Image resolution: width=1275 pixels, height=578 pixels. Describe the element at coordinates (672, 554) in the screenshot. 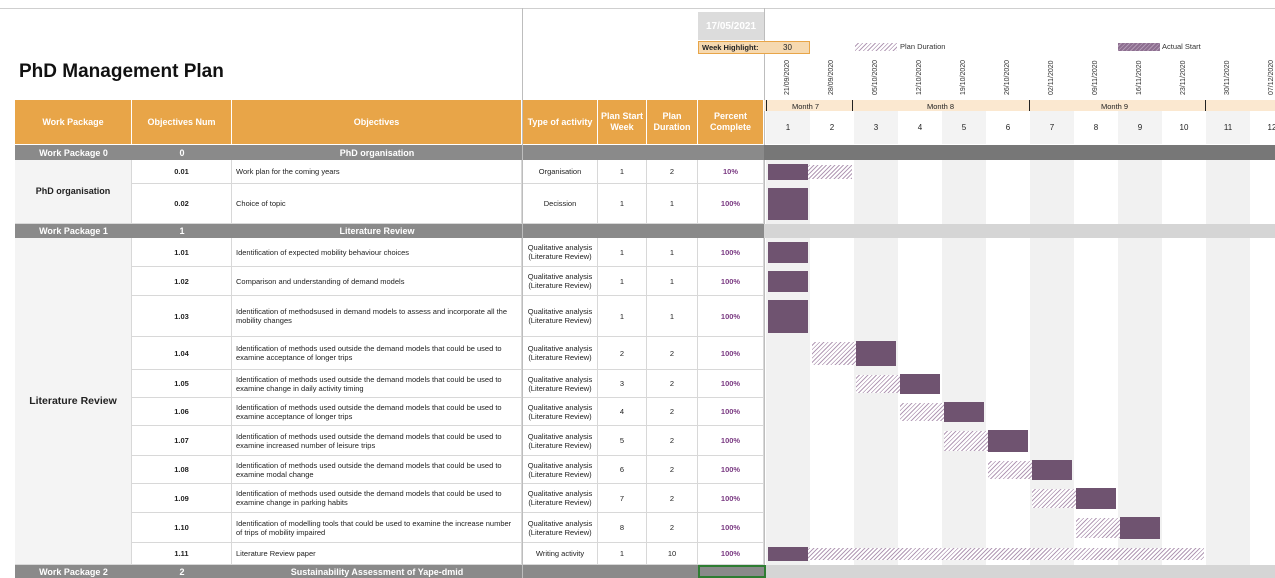

I see `plan-duration: 10` at that location.